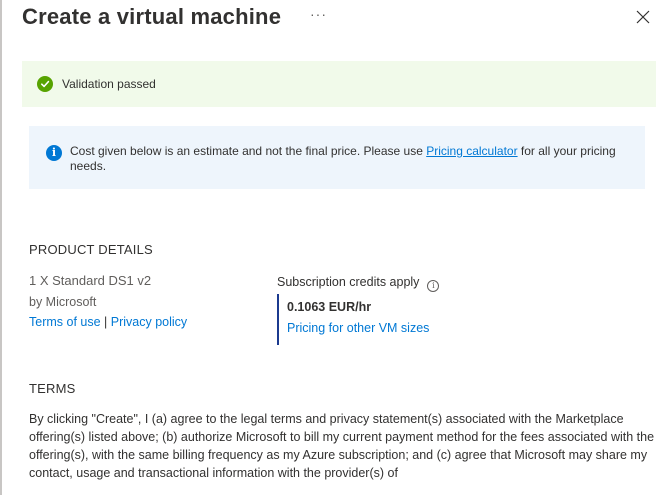  Describe the element at coordinates (358, 328) in the screenshot. I see `other-vm-sizes-link: Pricing for other VM sizes` at that location.